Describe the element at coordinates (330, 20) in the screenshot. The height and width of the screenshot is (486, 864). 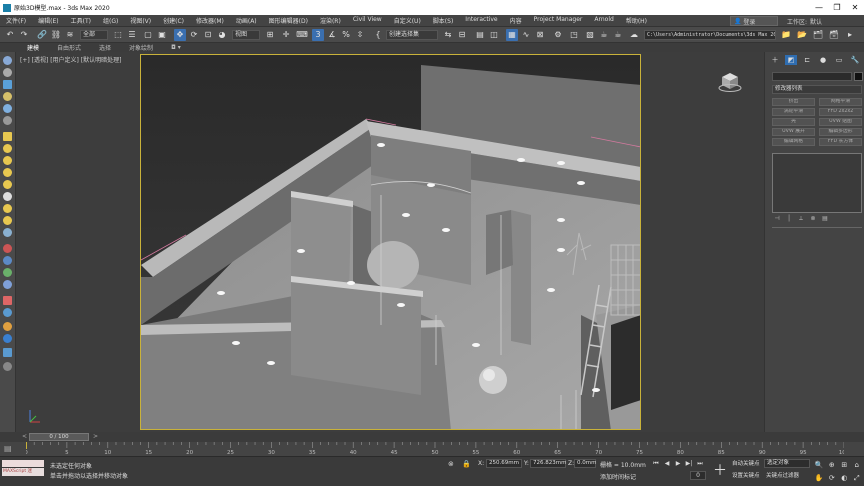
I see `menu-rendering: 渲染(R)` at that location.